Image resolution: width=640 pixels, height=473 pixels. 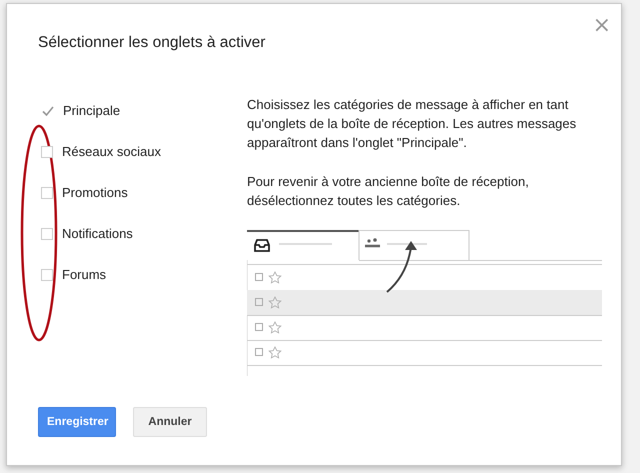 I want to click on description-text: Pour revenir à votre ancienne boîte de réception, désélectionnez toutes les catégories., so click(x=388, y=191).